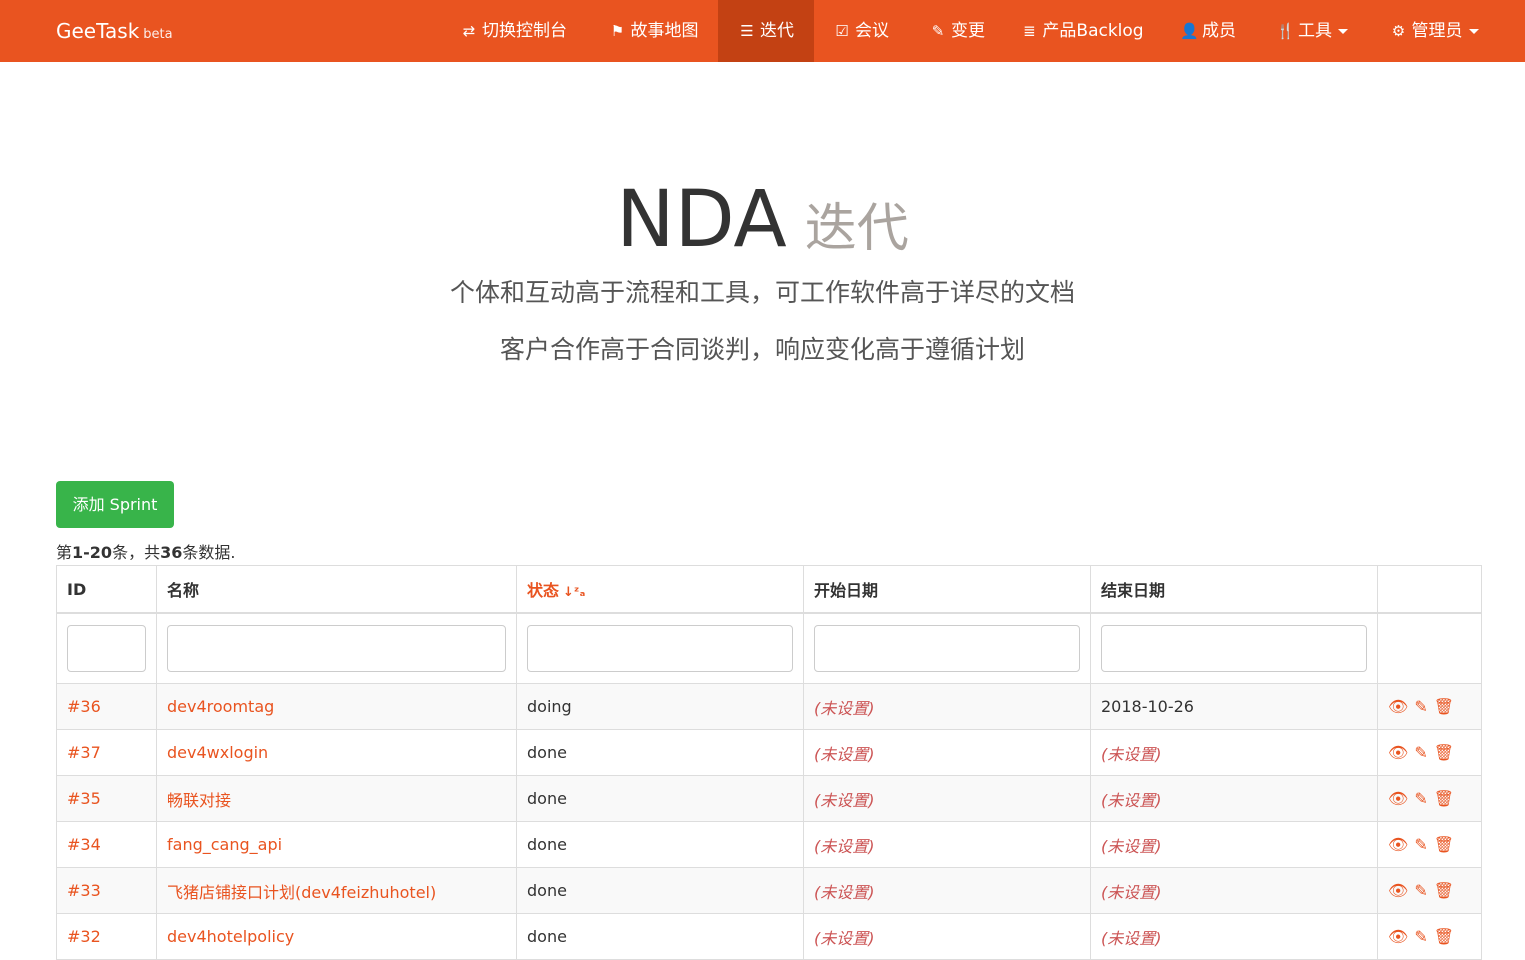 This screenshot has height=960, width=1525. What do you see at coordinates (617, 31) in the screenshot?
I see `flag-icon: ⚑` at bounding box center [617, 31].